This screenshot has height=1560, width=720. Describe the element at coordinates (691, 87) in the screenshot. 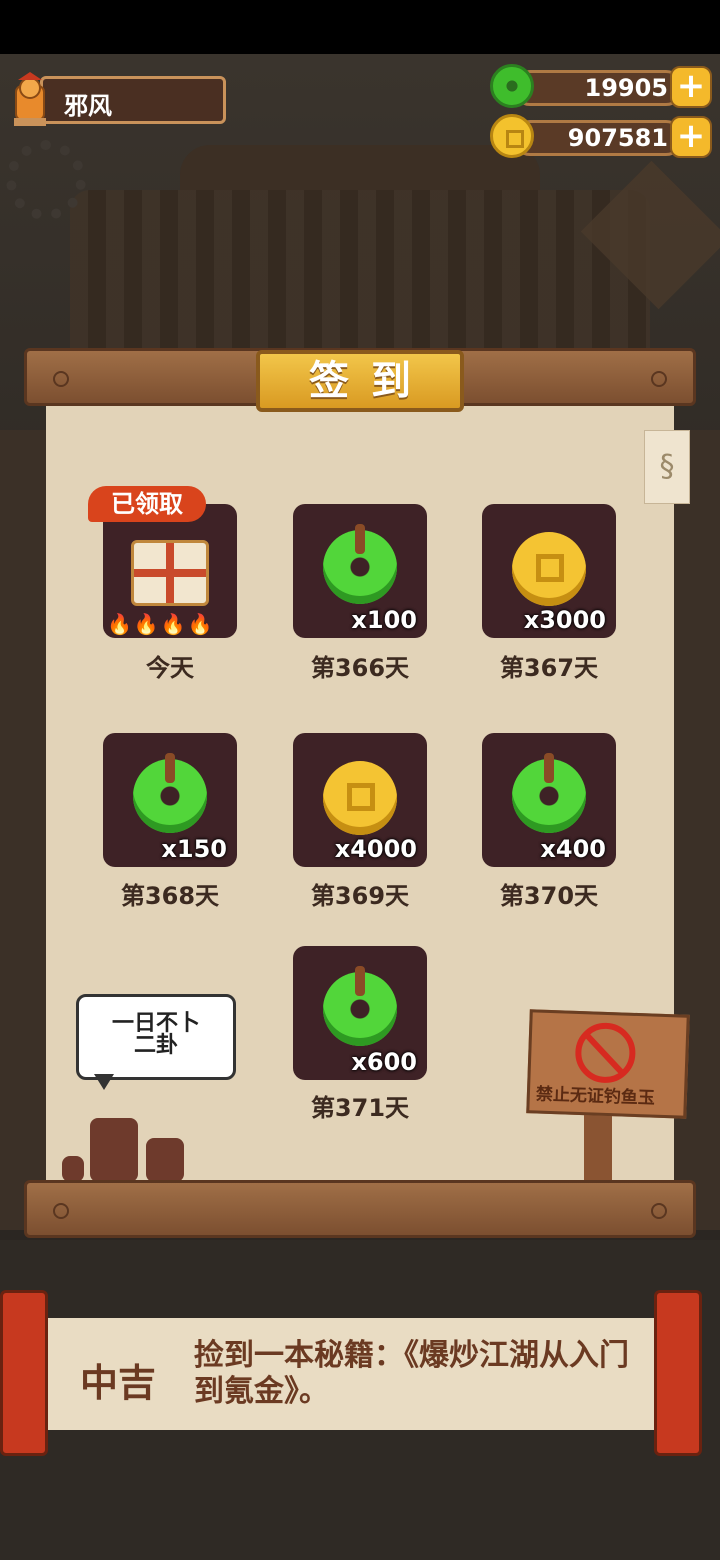

I see `add-jade-button: +` at that location.